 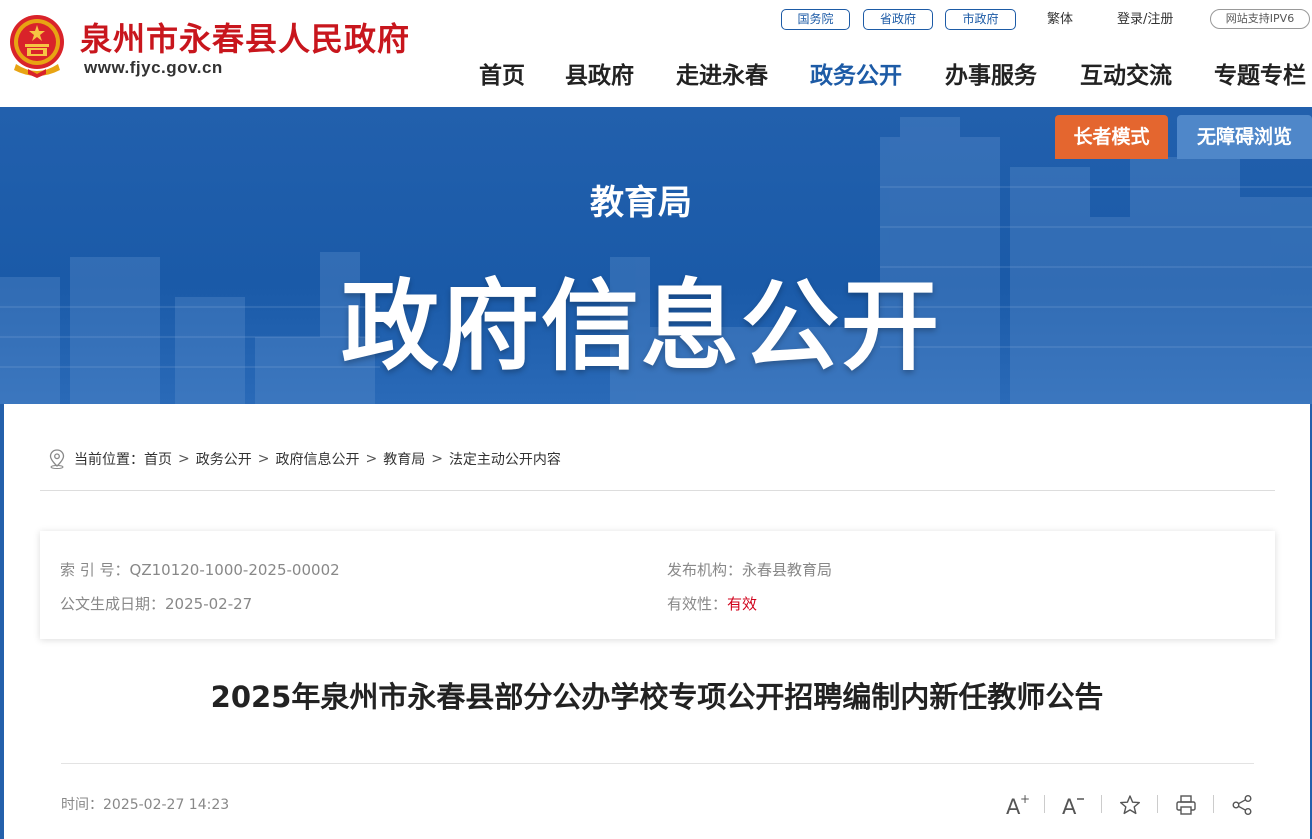 I want to click on elder-mode-button: 长者模式, so click(x=1111, y=137).